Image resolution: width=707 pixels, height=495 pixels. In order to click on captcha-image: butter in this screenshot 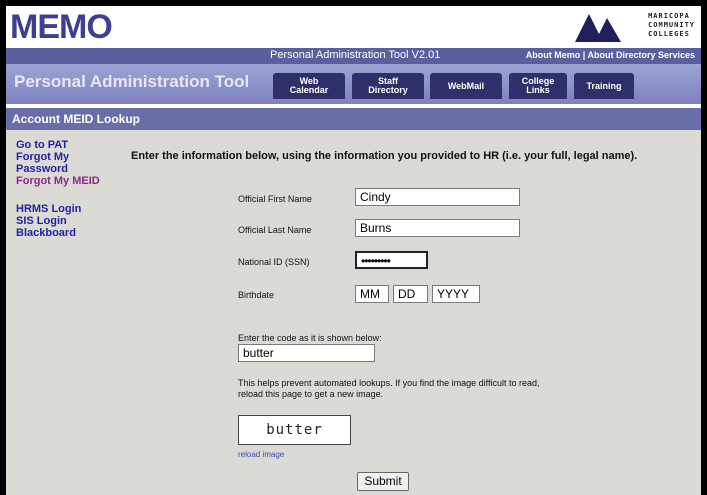, I will do `click(294, 430)`.